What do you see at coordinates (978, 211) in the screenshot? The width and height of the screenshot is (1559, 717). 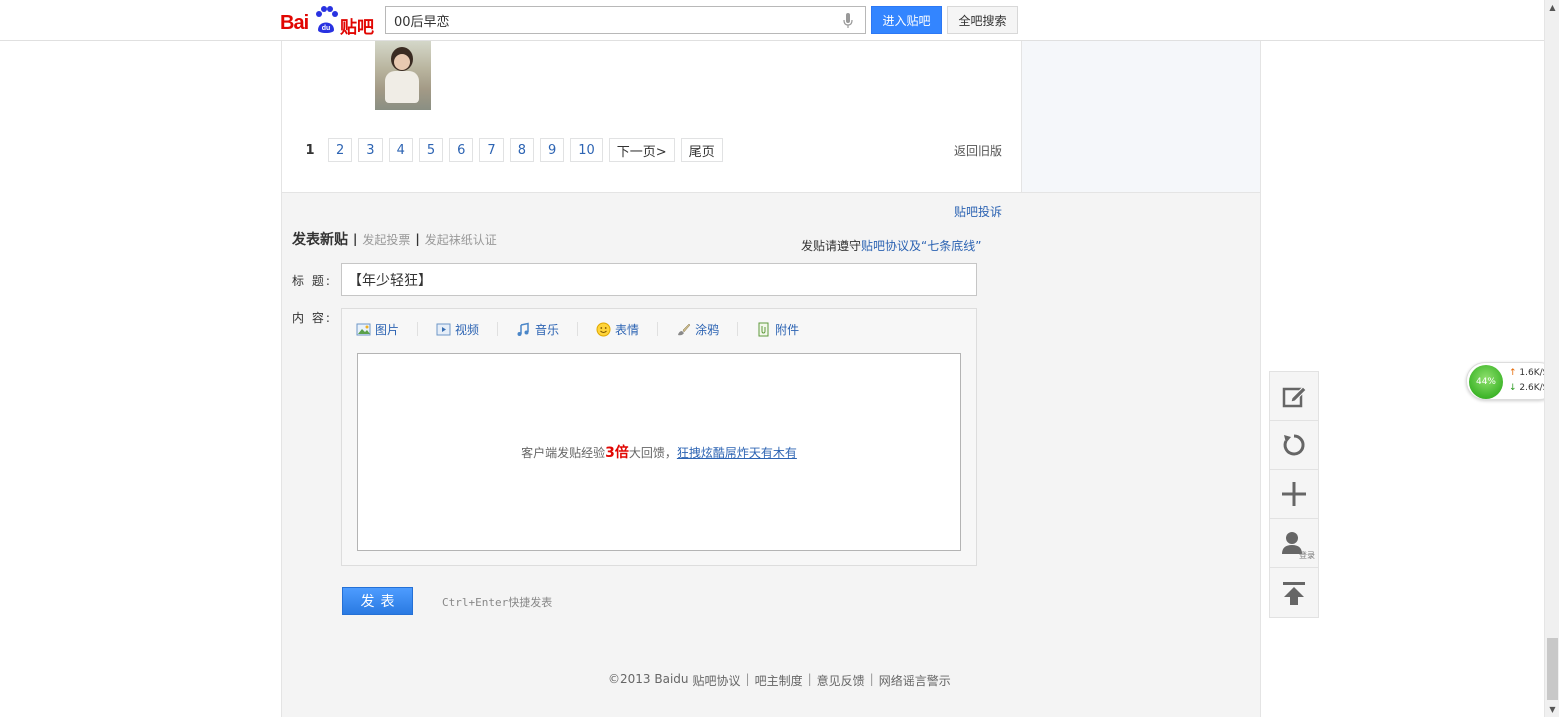 I see `tieba-complain-link: 贴吧投诉` at bounding box center [978, 211].